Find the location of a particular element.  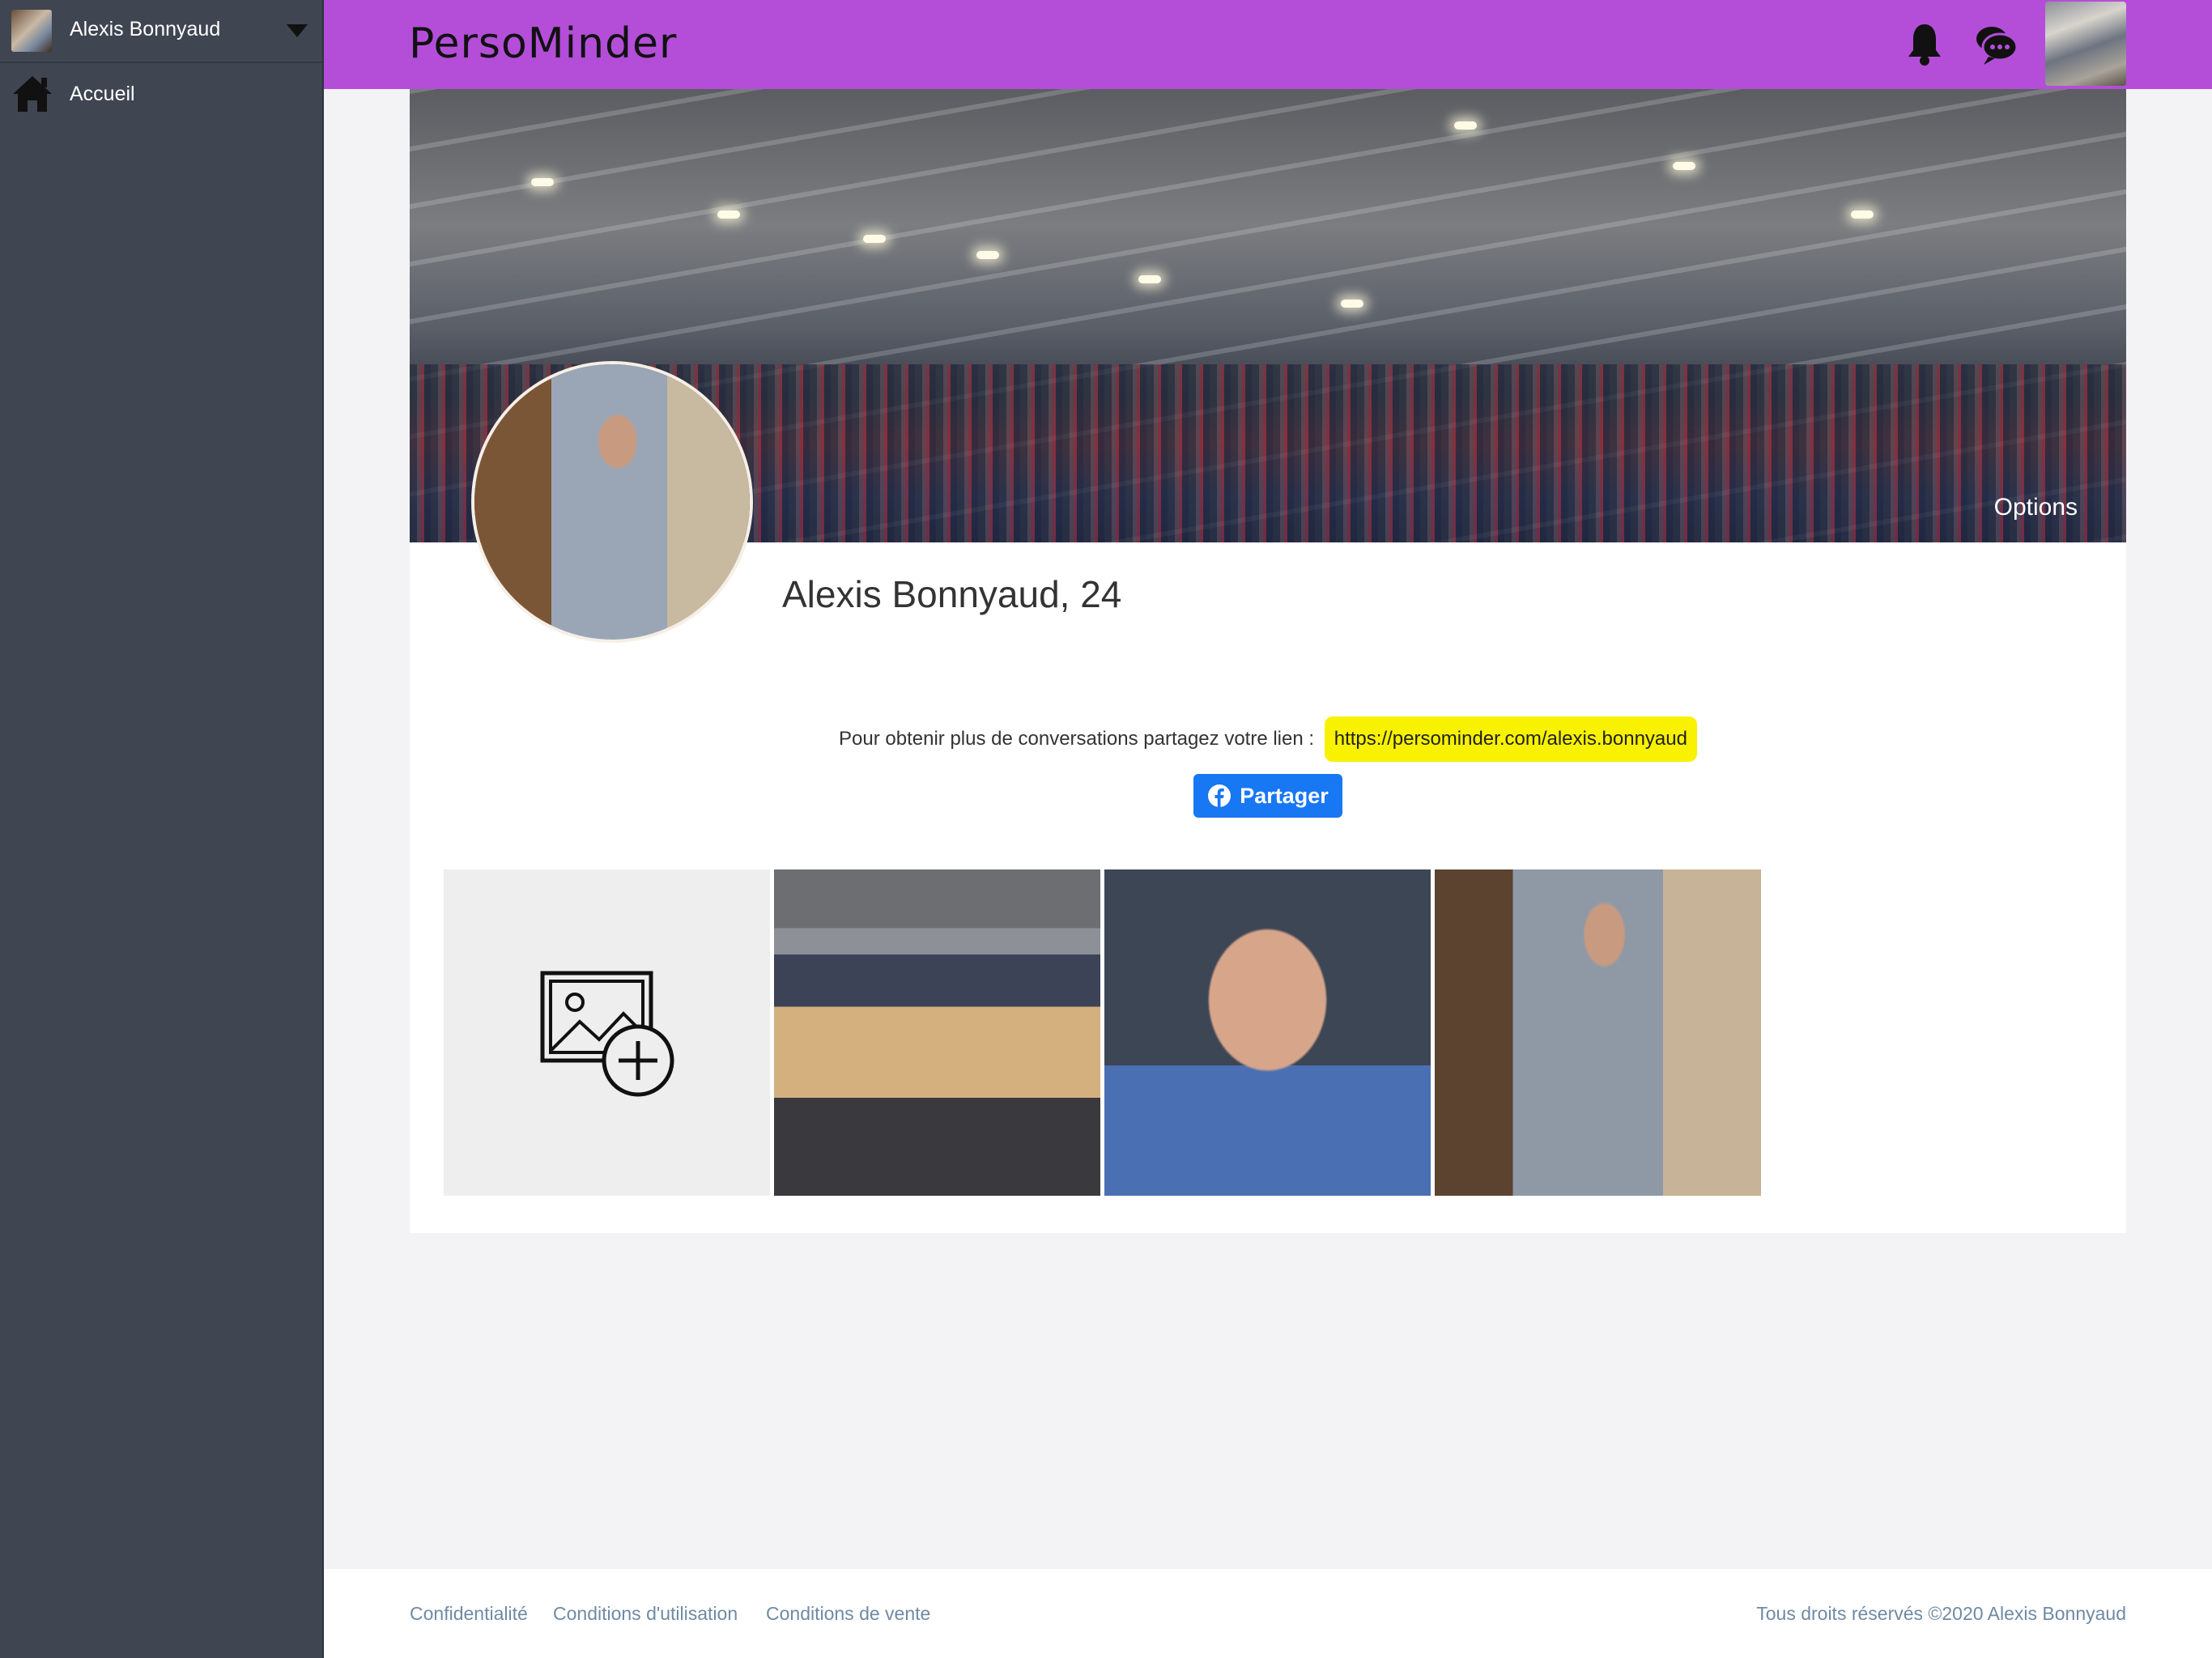

profile-name: Alexis Bonnyaud, 24 is located at coordinates (952, 594).